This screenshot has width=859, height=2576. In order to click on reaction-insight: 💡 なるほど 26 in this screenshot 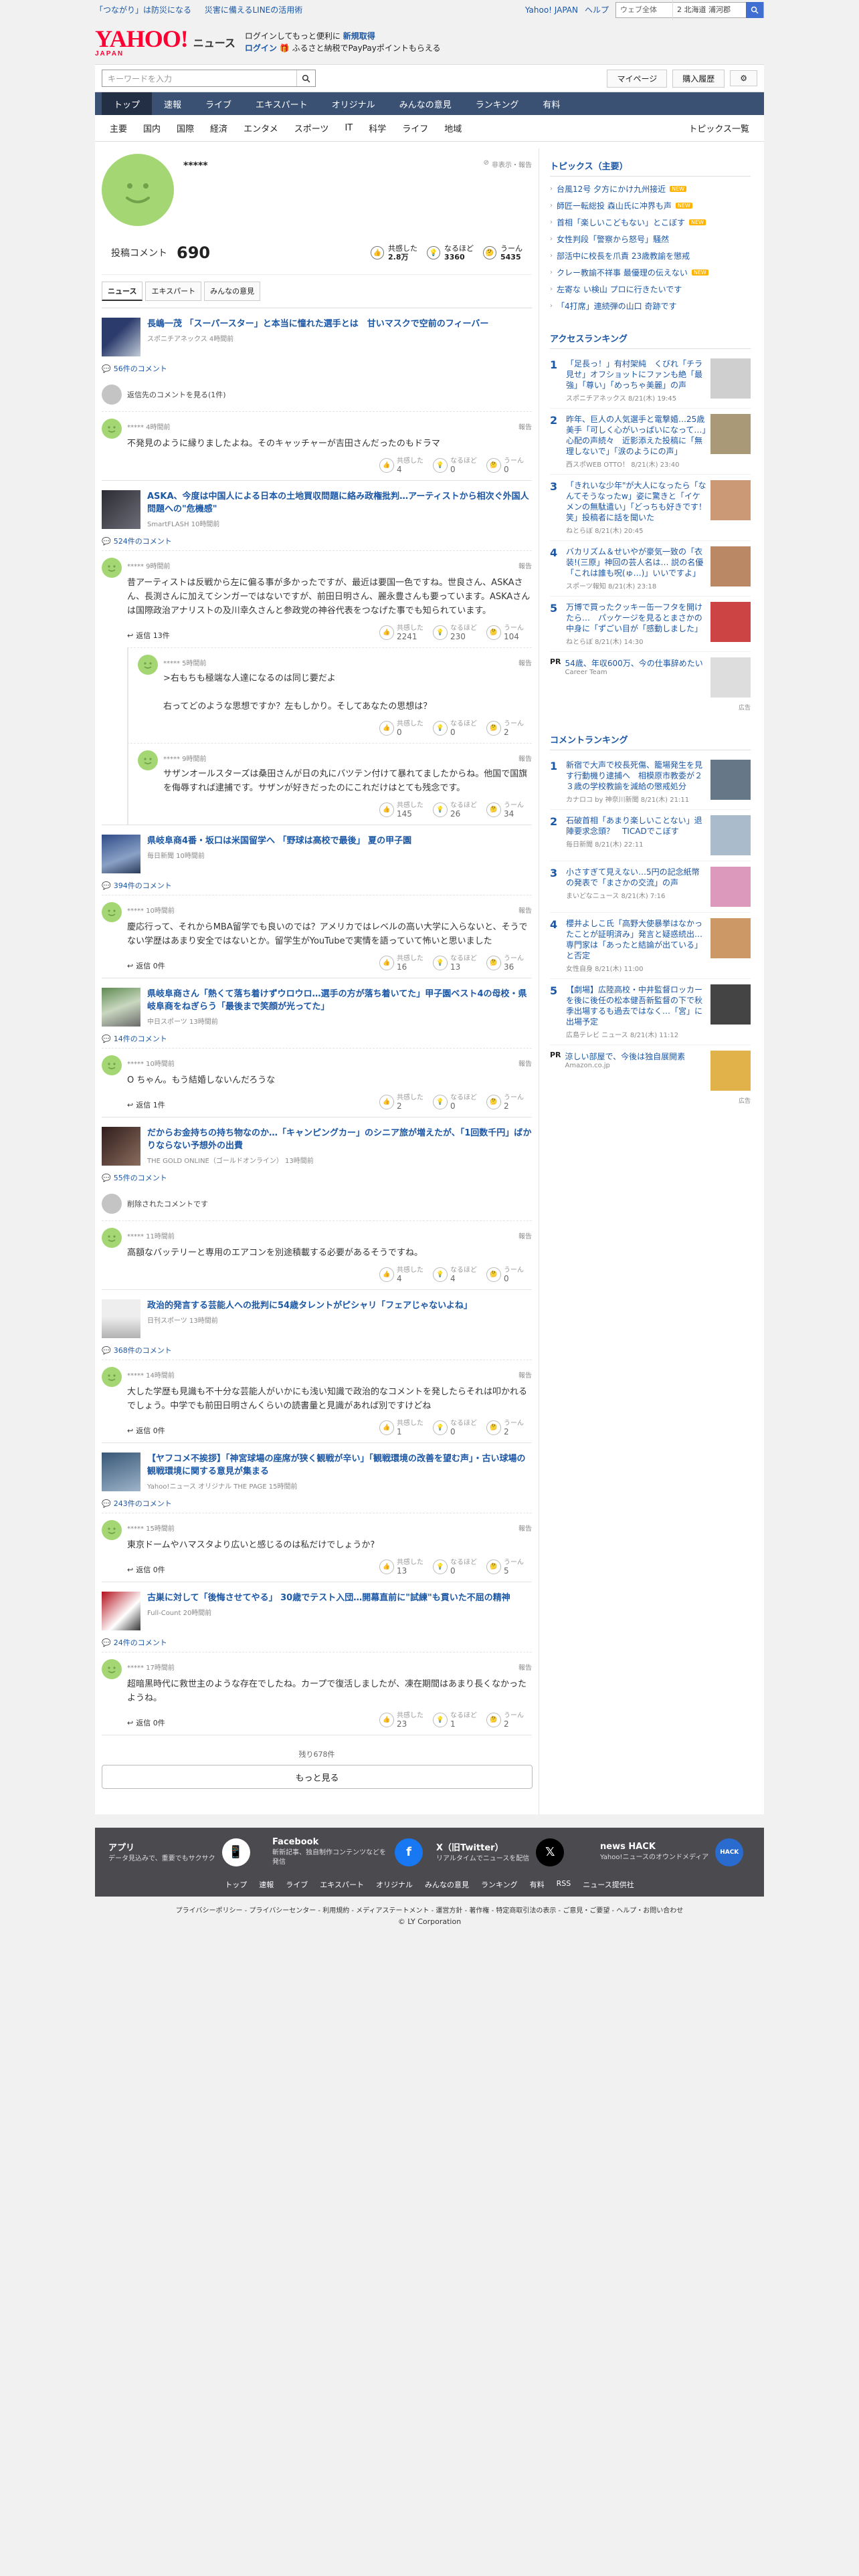, I will do `click(455, 810)`.